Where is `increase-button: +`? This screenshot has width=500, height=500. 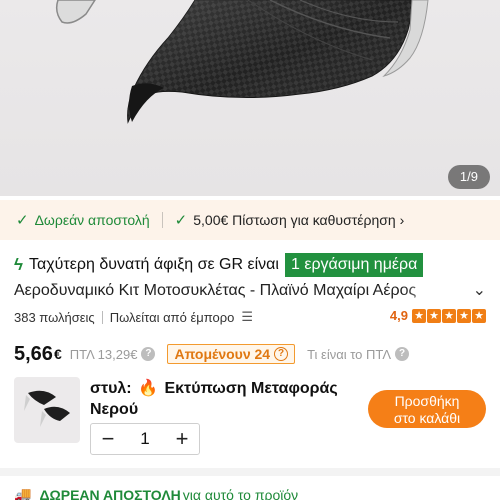 increase-button: + is located at coordinates (182, 439).